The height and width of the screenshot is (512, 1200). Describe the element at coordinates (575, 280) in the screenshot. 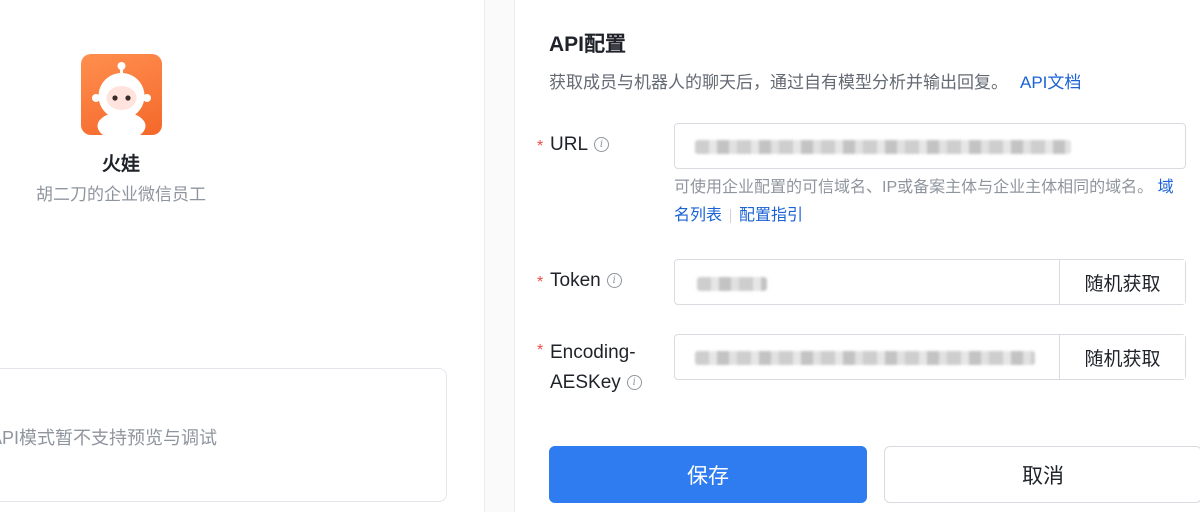

I see `token-label-text: Token` at that location.